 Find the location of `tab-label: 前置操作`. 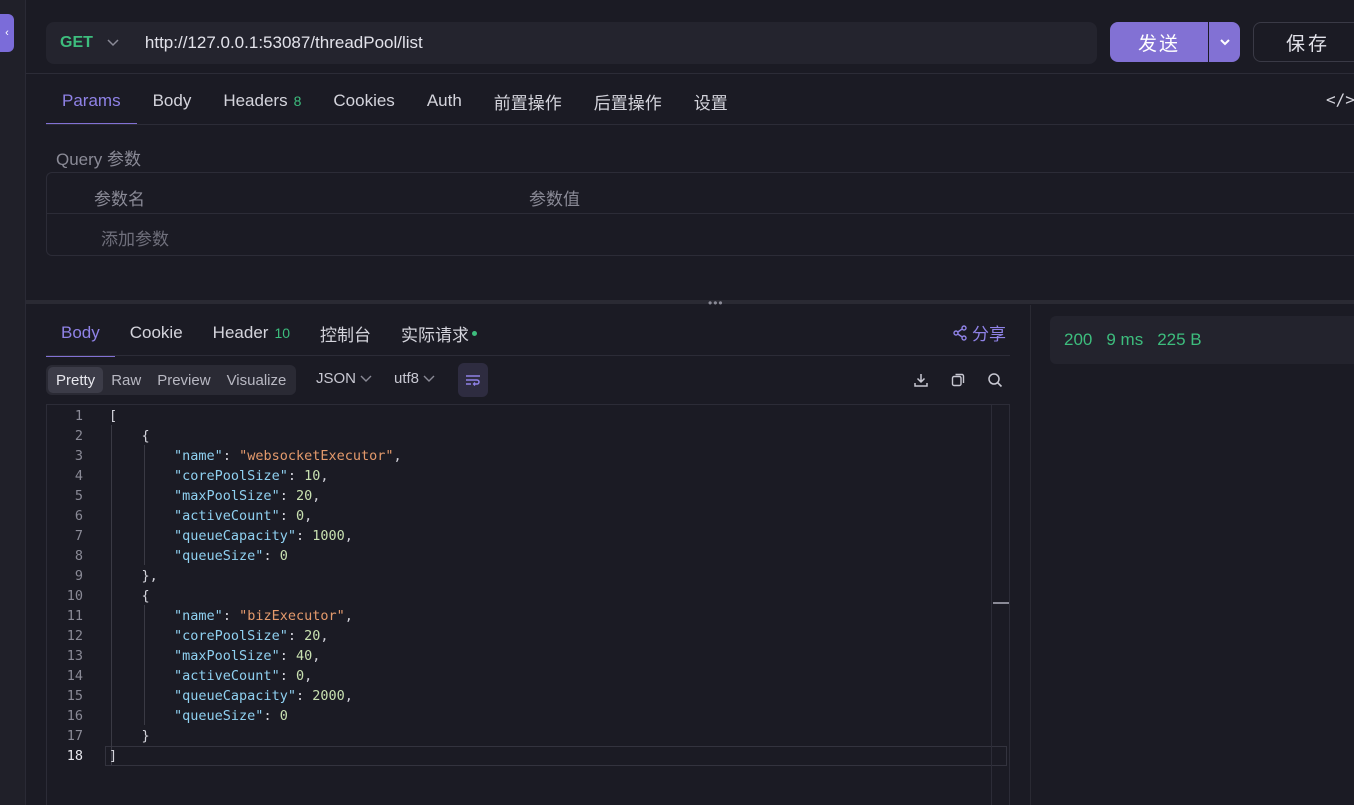

tab-label: 前置操作 is located at coordinates (527, 103).